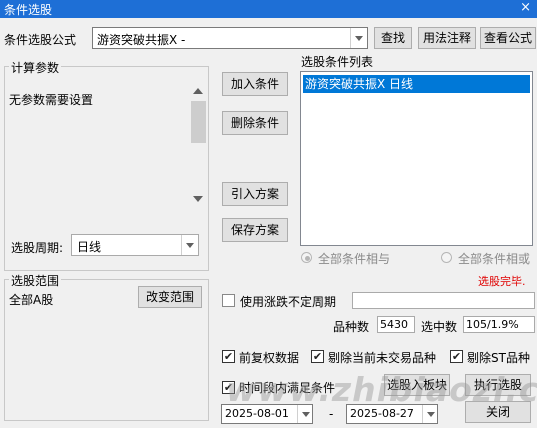 Image resolution: width=537 pixels, height=428 pixels. I want to click on exclude-st-checkbox: ✔, so click(456, 356).